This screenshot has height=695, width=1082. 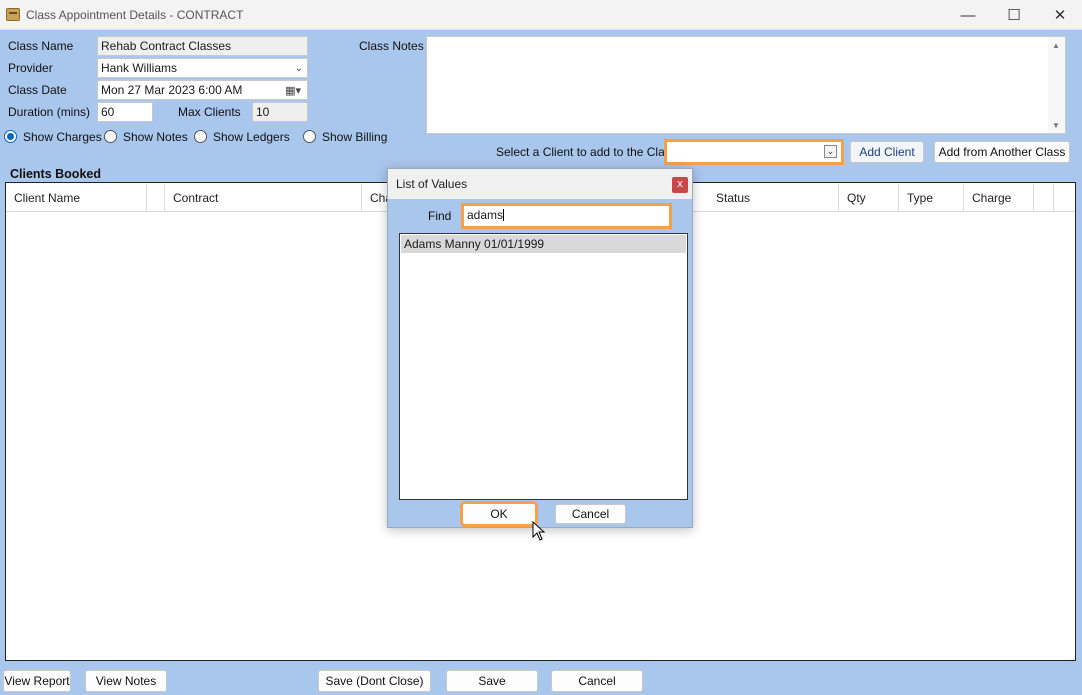 What do you see at coordinates (125, 112) in the screenshot?
I see `duration-field: 60` at bounding box center [125, 112].